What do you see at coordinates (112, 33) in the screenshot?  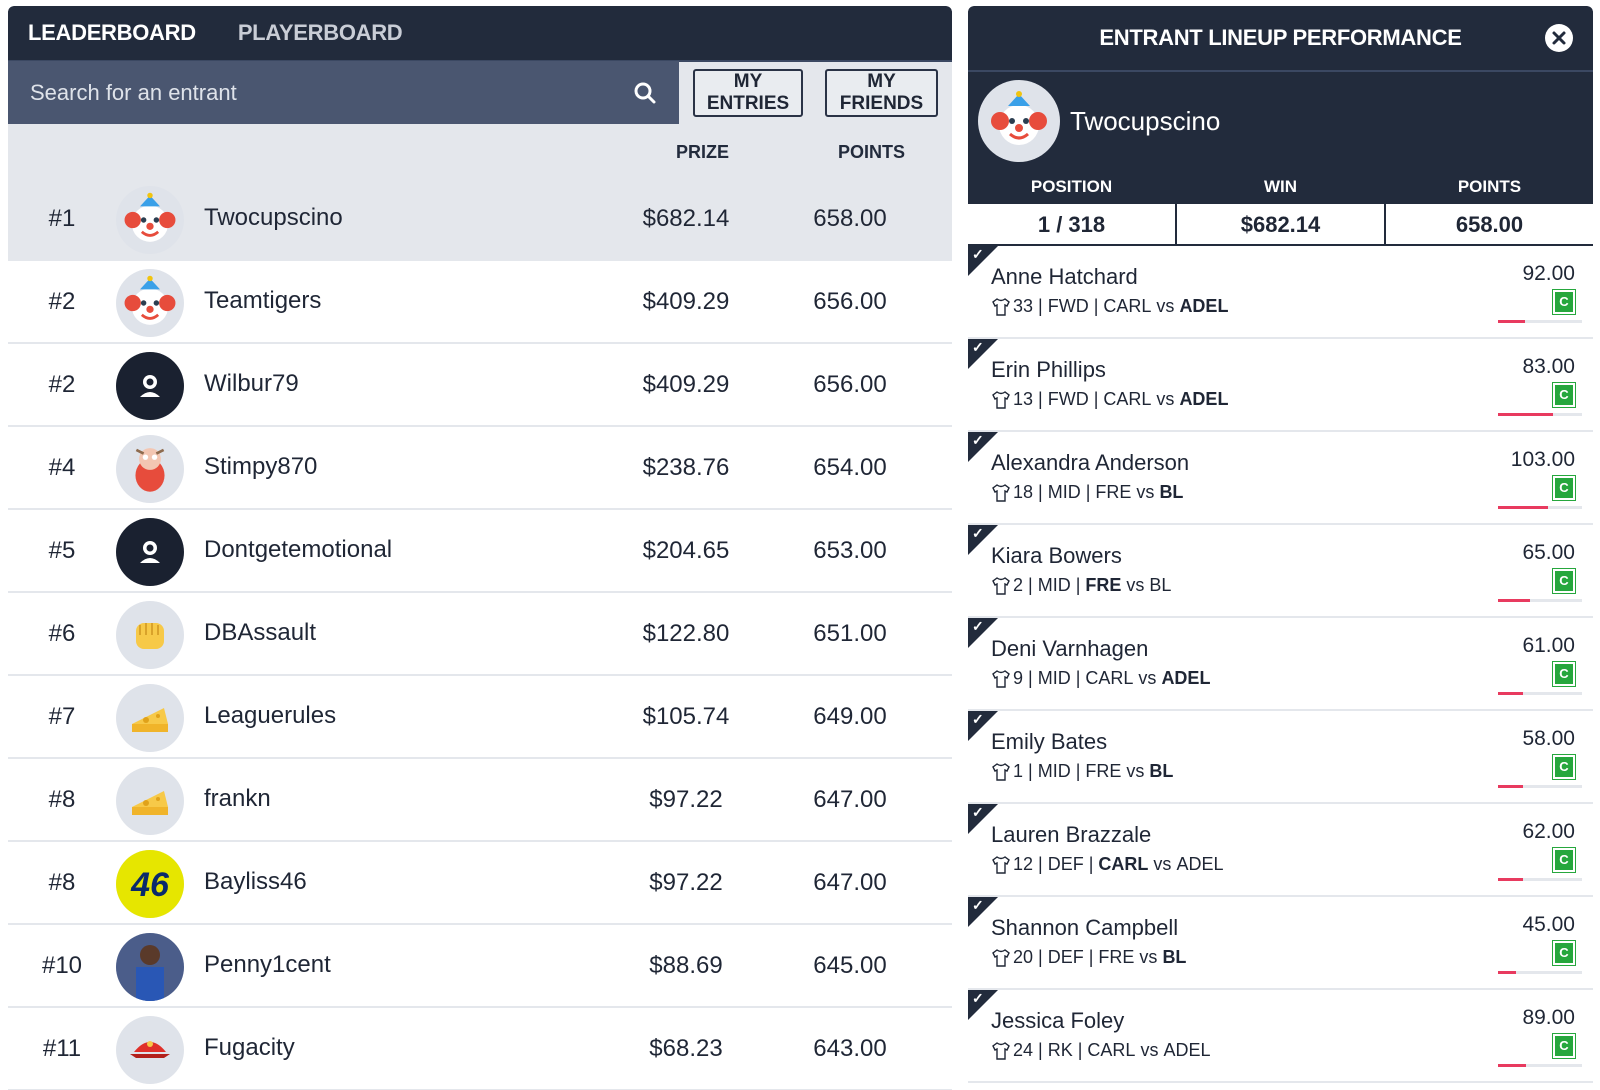 I see `tab-leaderboard: LEADERBOARD` at bounding box center [112, 33].